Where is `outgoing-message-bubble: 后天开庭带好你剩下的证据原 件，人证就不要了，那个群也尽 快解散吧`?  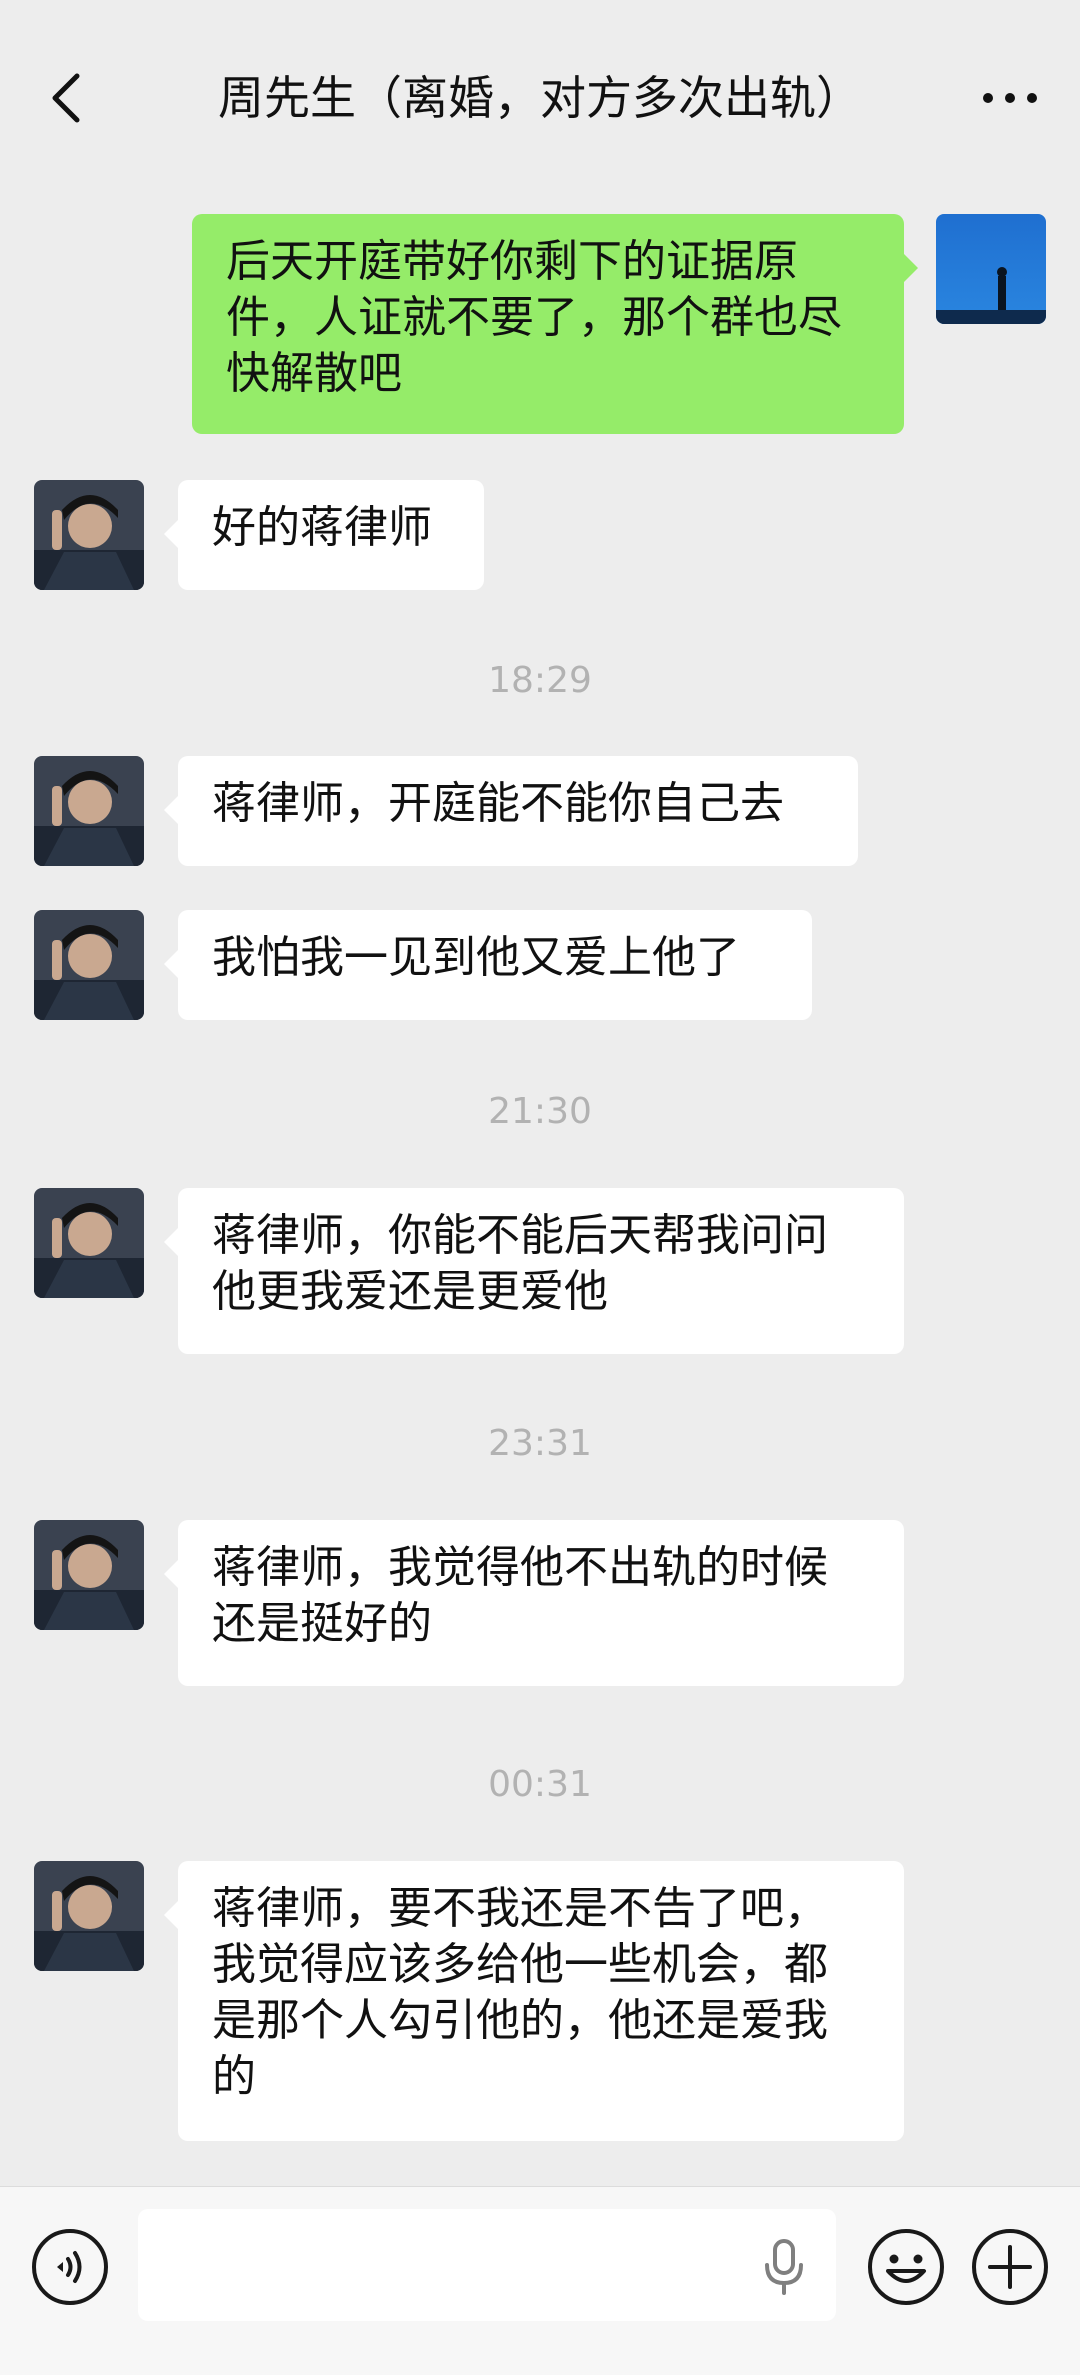 outgoing-message-bubble: 后天开庭带好你剩下的证据原 件，人证就不要了，那个群也尽 快解散吧 is located at coordinates (555, 324).